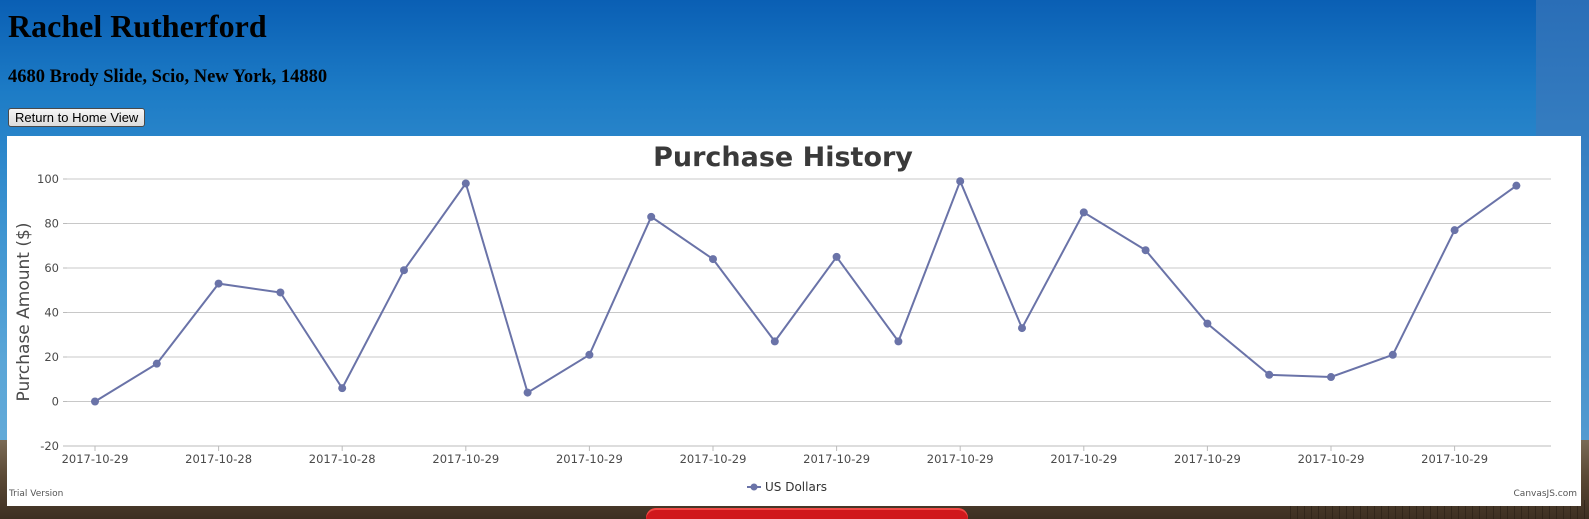 Image resolution: width=1589 pixels, height=519 pixels. What do you see at coordinates (48, 179) in the screenshot?
I see `y-tick-label: 100` at bounding box center [48, 179].